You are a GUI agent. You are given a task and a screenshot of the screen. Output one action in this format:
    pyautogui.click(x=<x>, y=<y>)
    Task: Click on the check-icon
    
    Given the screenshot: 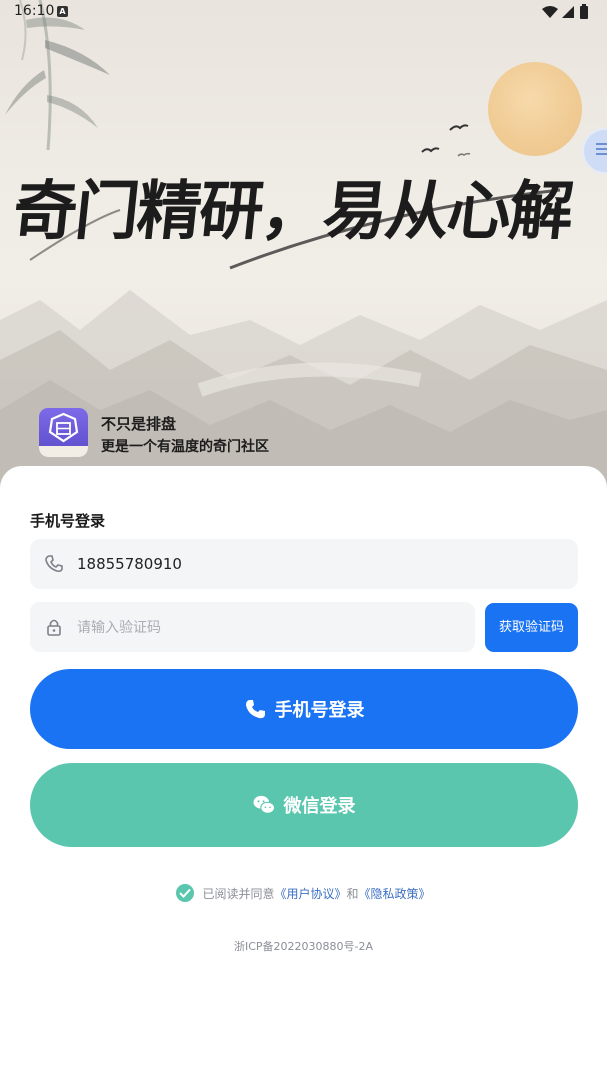 What is the action you would take?
    pyautogui.click(x=185, y=893)
    